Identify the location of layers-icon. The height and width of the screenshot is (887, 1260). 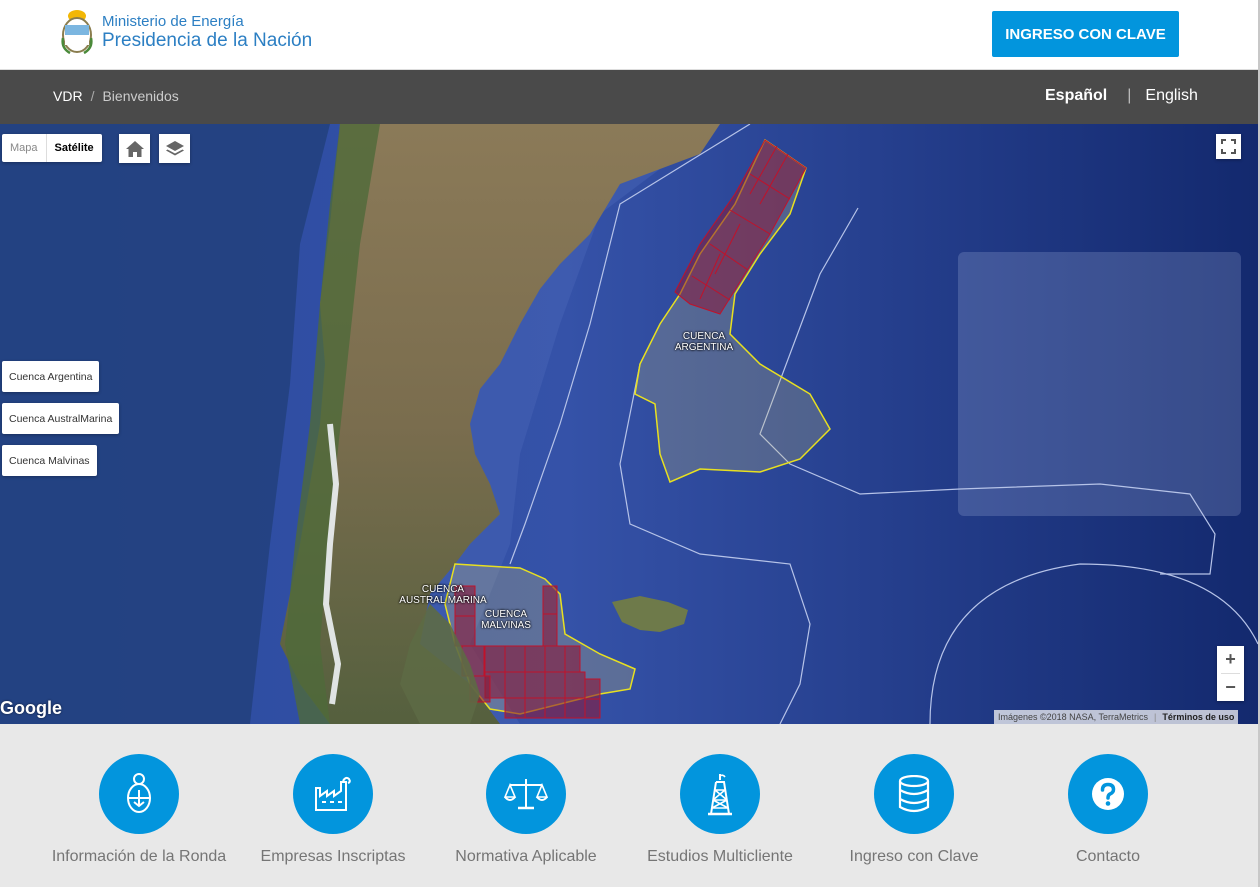
(174, 147).